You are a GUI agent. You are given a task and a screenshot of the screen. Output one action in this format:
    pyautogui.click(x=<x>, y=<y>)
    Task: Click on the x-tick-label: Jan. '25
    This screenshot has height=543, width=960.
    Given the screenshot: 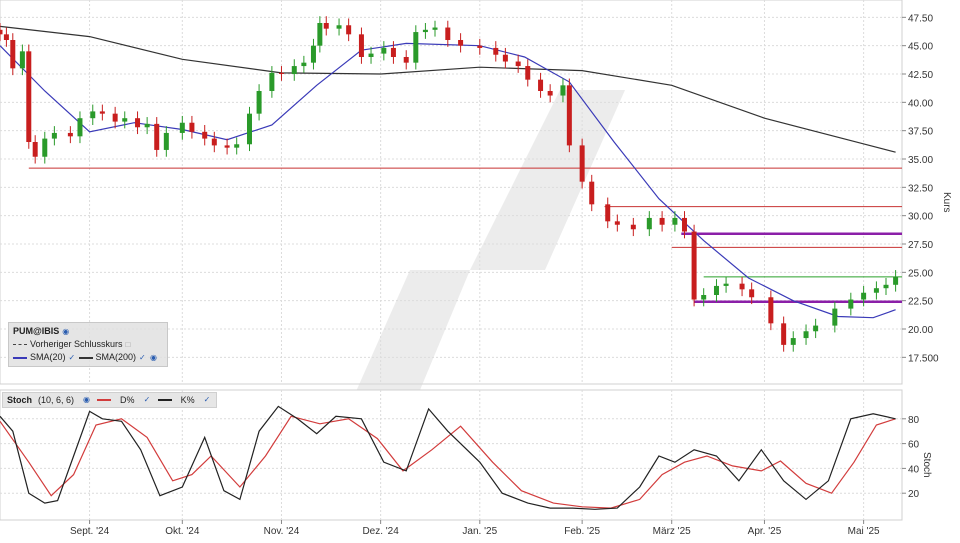 What is the action you would take?
    pyautogui.click(x=479, y=531)
    